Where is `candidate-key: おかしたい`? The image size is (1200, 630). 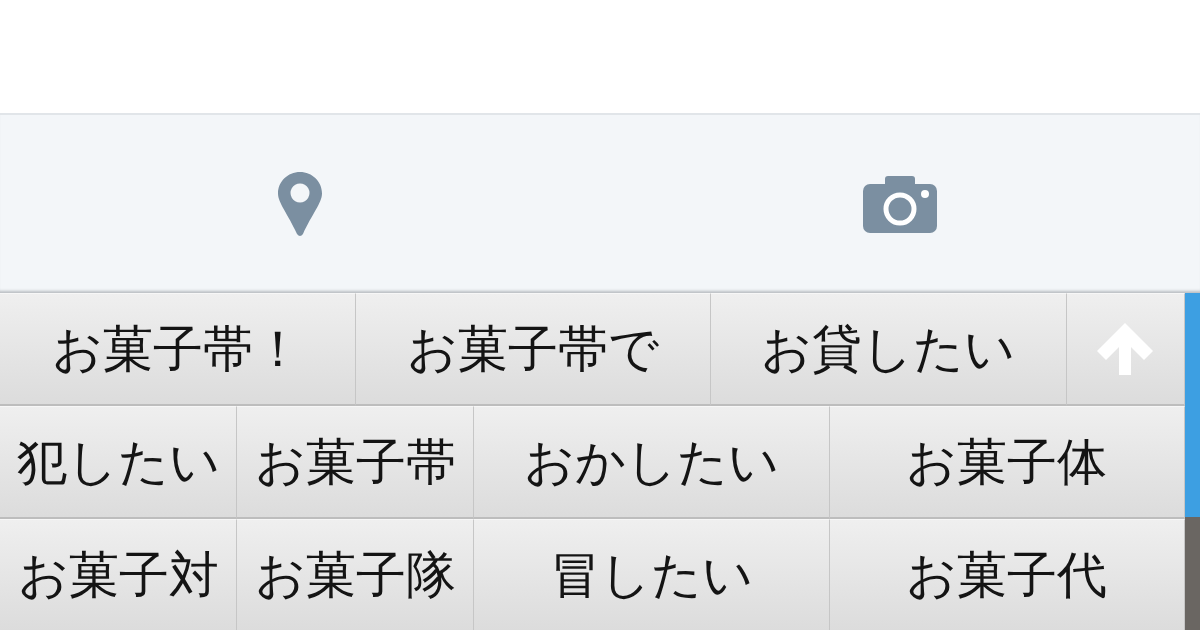
candidate-key: おかしたい is located at coordinates (652, 462).